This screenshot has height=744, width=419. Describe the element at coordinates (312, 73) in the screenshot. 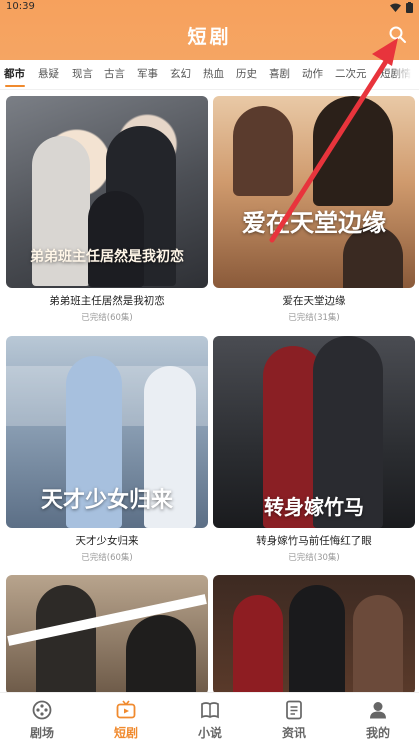

I see `tab-dongzuo: 动作` at that location.